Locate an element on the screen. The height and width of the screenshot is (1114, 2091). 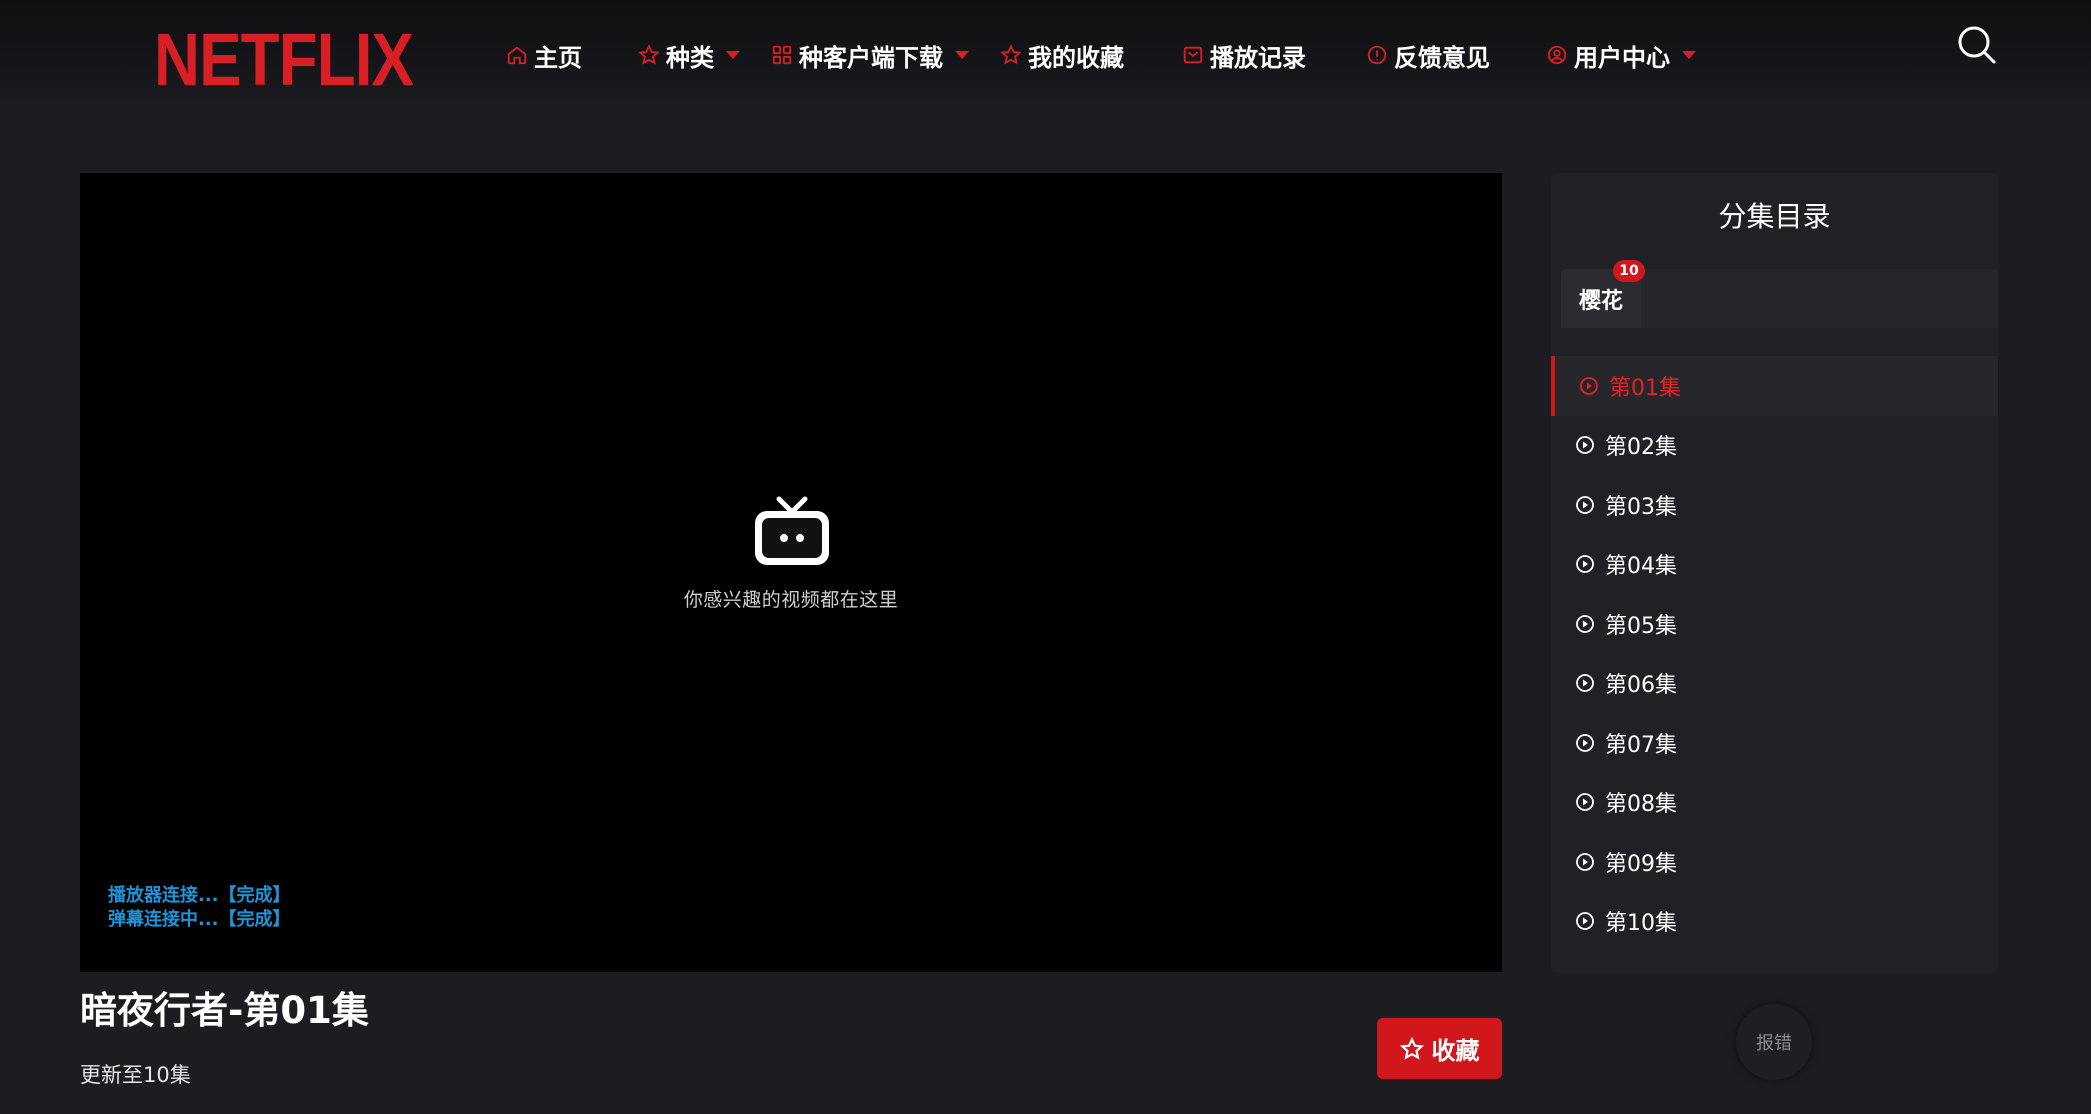
nav-item-label: 反馈意见 is located at coordinates (1442, 57).